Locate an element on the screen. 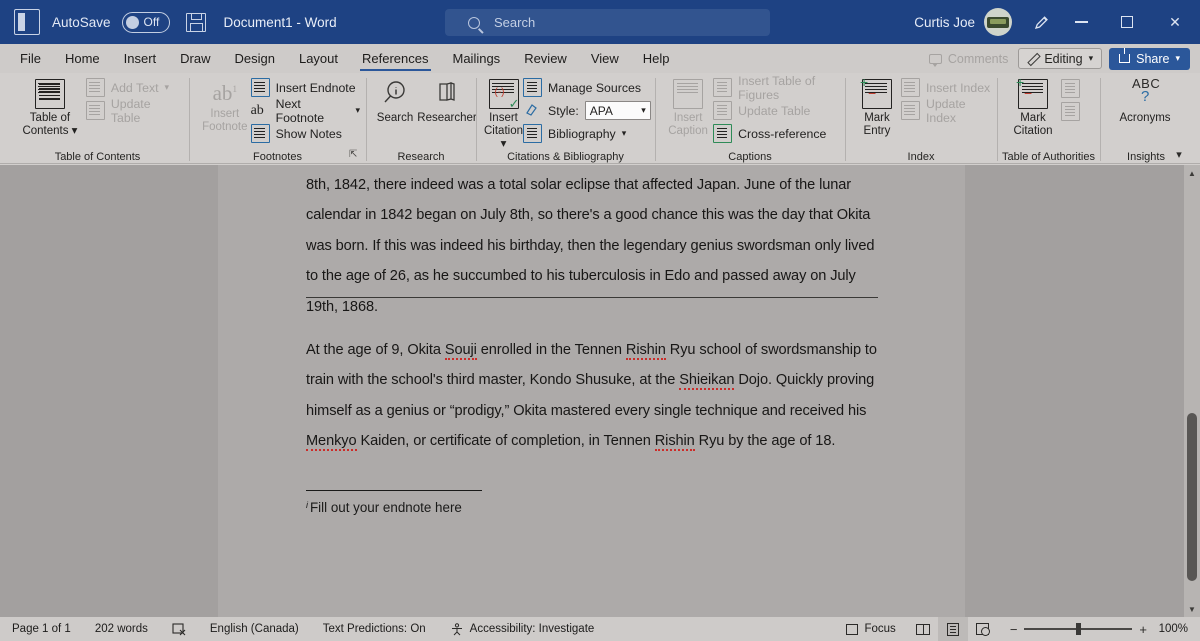  zoom-slider is located at coordinates (1078, 629).